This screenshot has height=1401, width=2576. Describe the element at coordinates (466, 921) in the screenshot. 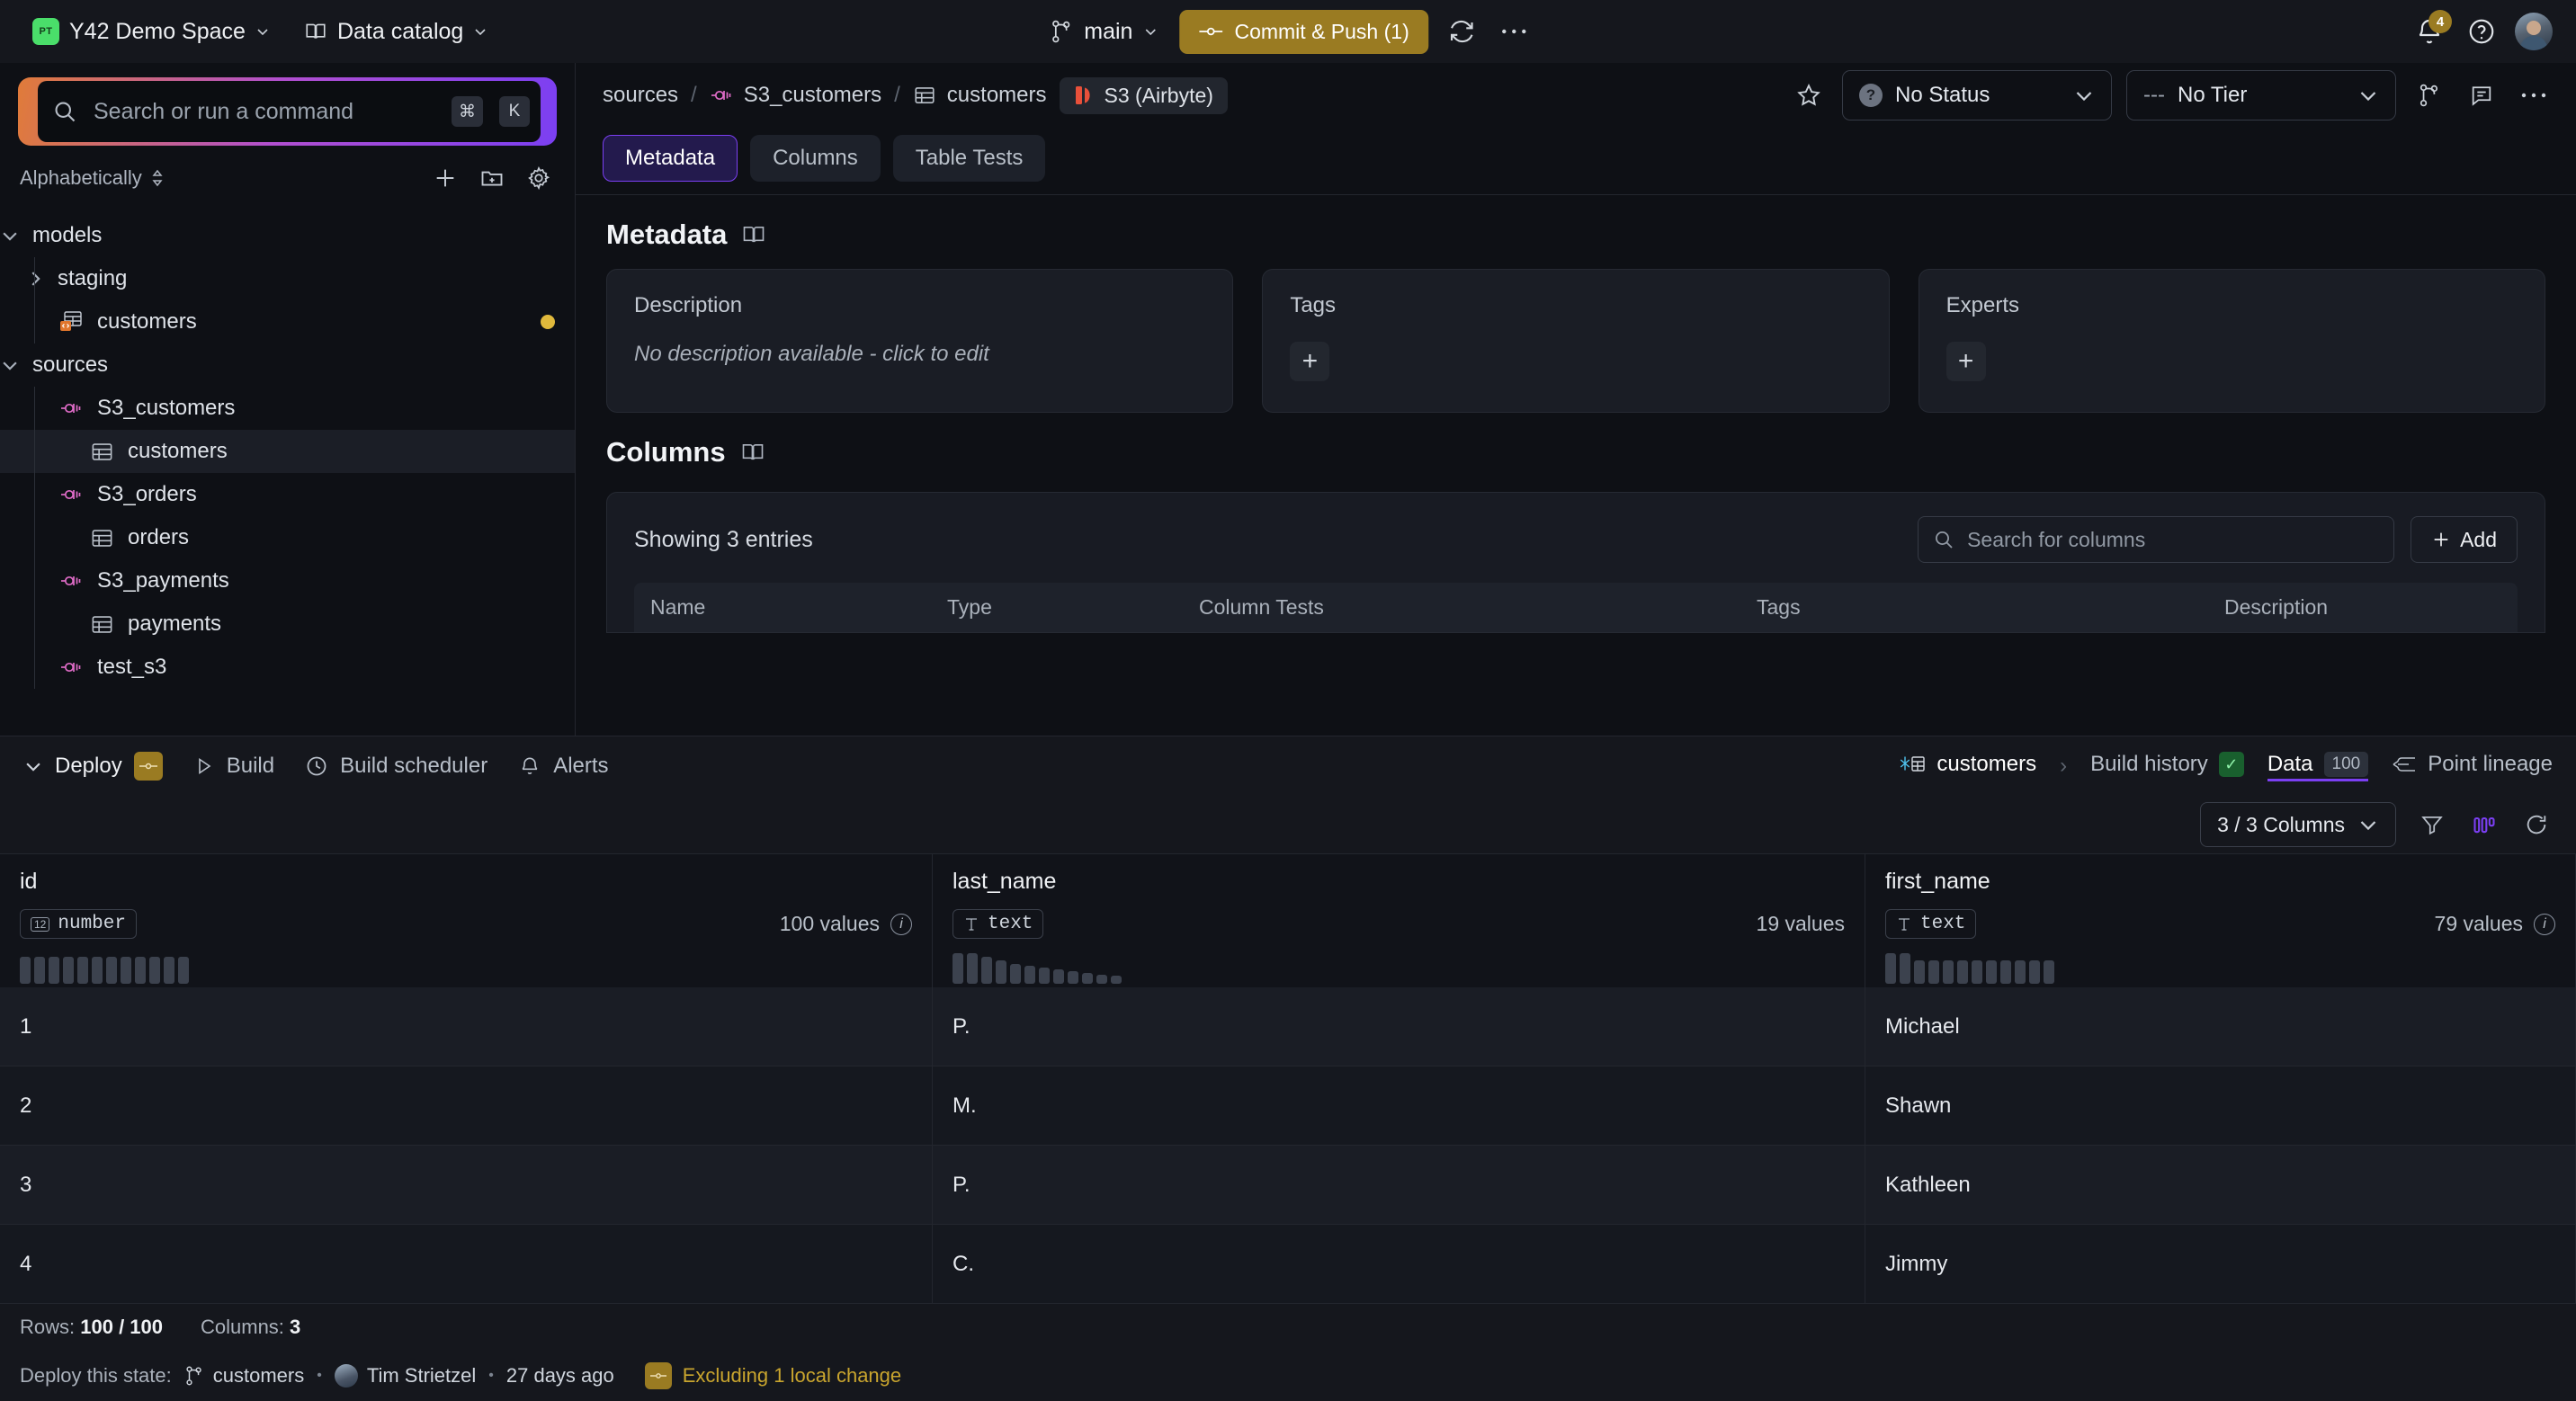

I see `grid-column-header-id: id 12 number 100 values i` at that location.